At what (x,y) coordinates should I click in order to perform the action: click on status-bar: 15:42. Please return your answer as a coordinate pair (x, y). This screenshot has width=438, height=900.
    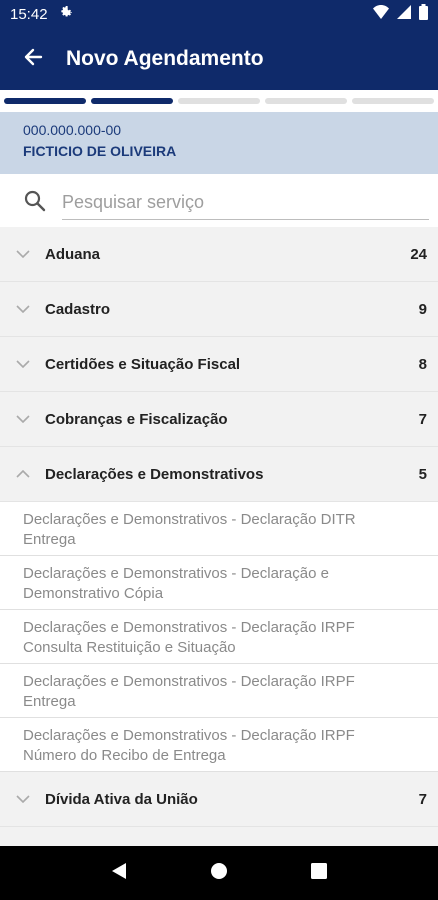
    Looking at the image, I should click on (219, 14).